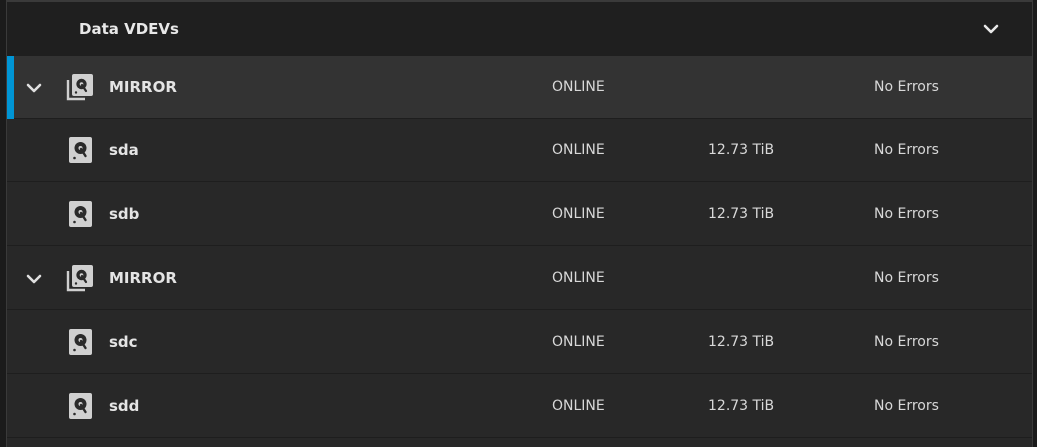  What do you see at coordinates (124, 406) in the screenshot?
I see `disk-name: sdd` at bounding box center [124, 406].